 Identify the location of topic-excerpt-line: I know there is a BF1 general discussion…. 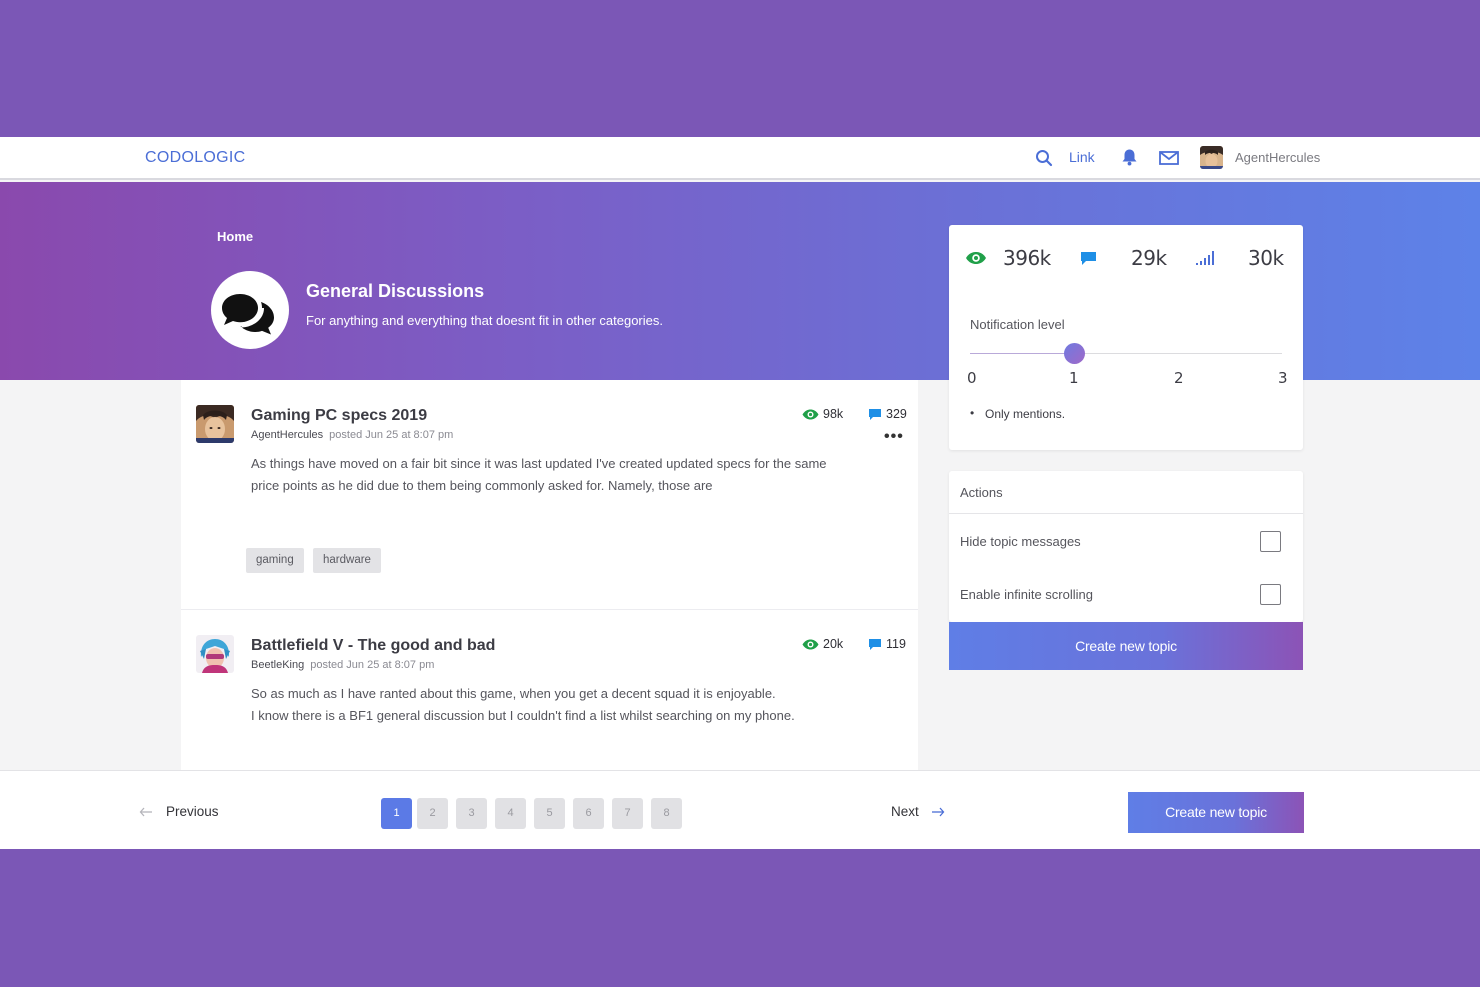
(523, 715).